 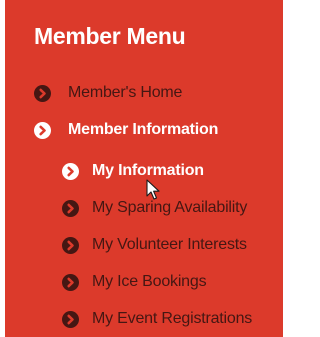 What do you see at coordinates (172, 318) in the screenshot?
I see `menu-item-label: My Event Registrations` at bounding box center [172, 318].